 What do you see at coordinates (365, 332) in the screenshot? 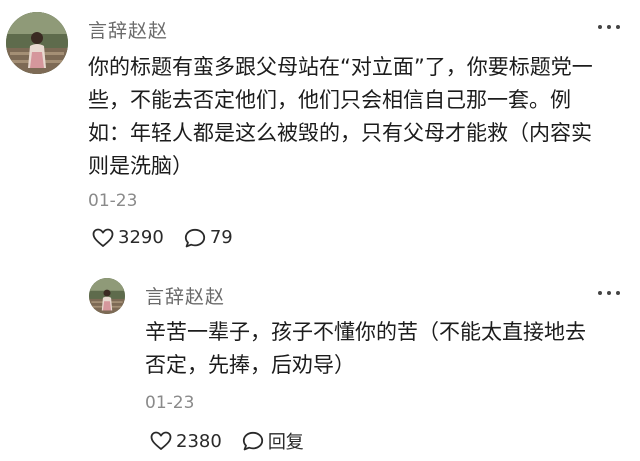
I see `reply-text-line: 辛苦一辈子，孩子不懂你的苦（不能太直接地去` at bounding box center [365, 332].